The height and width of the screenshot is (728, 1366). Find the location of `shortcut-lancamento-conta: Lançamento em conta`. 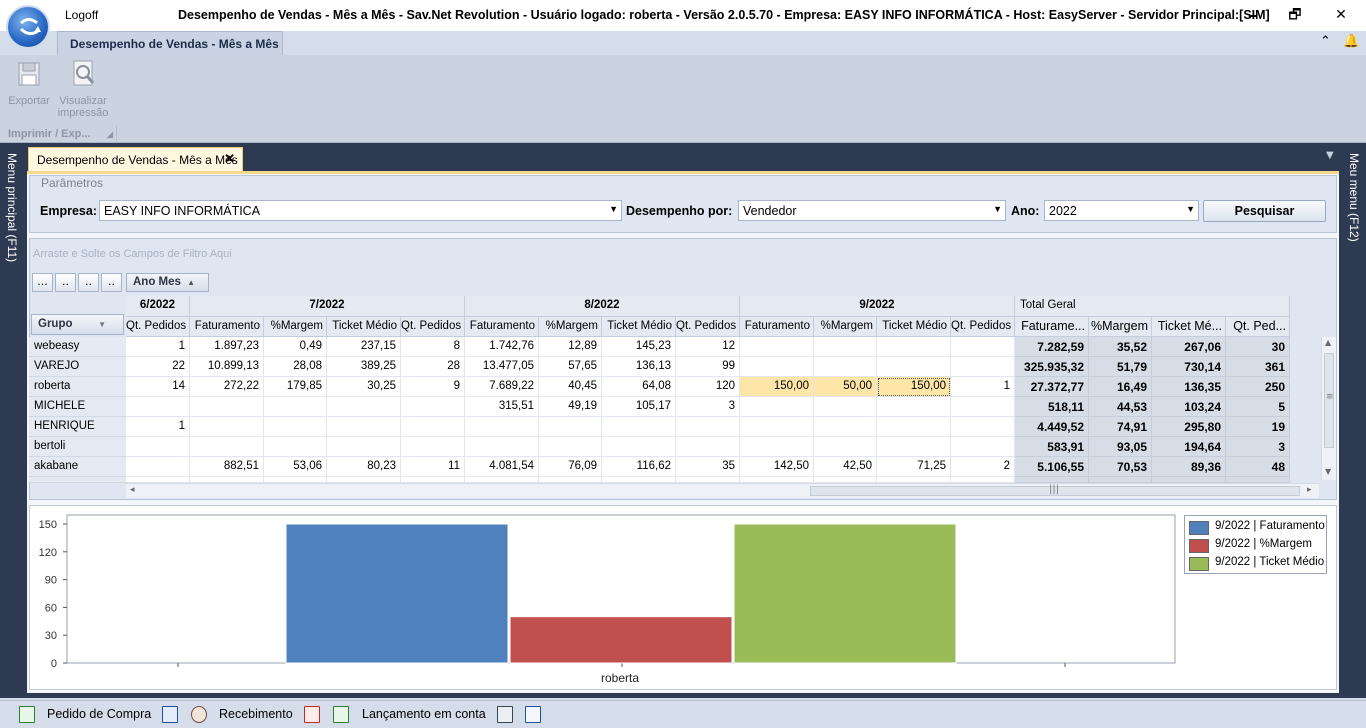

shortcut-lancamento-conta: Lançamento em conta is located at coordinates (424, 714).